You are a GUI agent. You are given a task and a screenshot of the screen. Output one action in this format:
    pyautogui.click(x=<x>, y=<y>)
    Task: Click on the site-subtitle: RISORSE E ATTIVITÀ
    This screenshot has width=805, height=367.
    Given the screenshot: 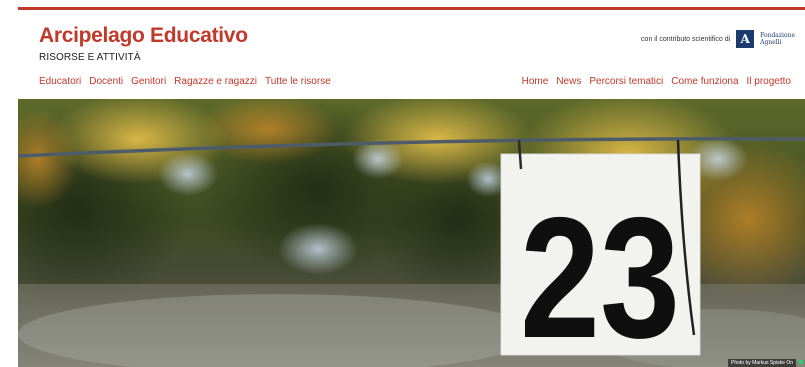 What is the action you would take?
    pyautogui.click(x=90, y=57)
    